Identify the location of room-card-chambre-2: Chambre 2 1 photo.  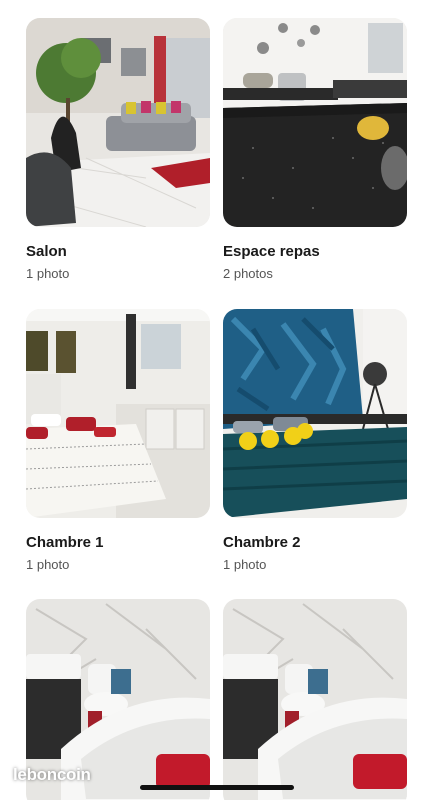
(315, 441).